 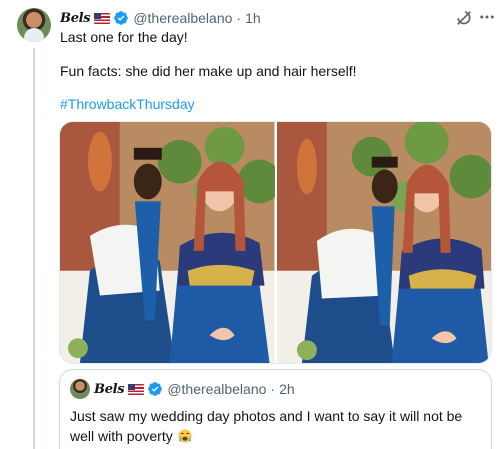 I want to click on tweet-text-line: Last one for the day!, so click(x=124, y=37).